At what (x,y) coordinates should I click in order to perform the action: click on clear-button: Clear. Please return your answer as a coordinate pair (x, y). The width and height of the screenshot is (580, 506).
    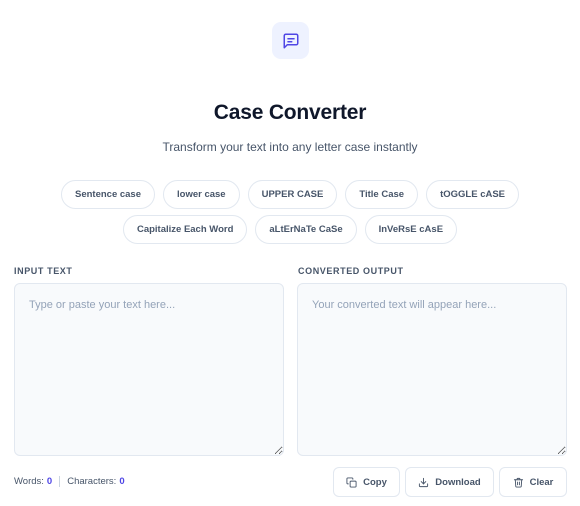
    Looking at the image, I should click on (533, 482).